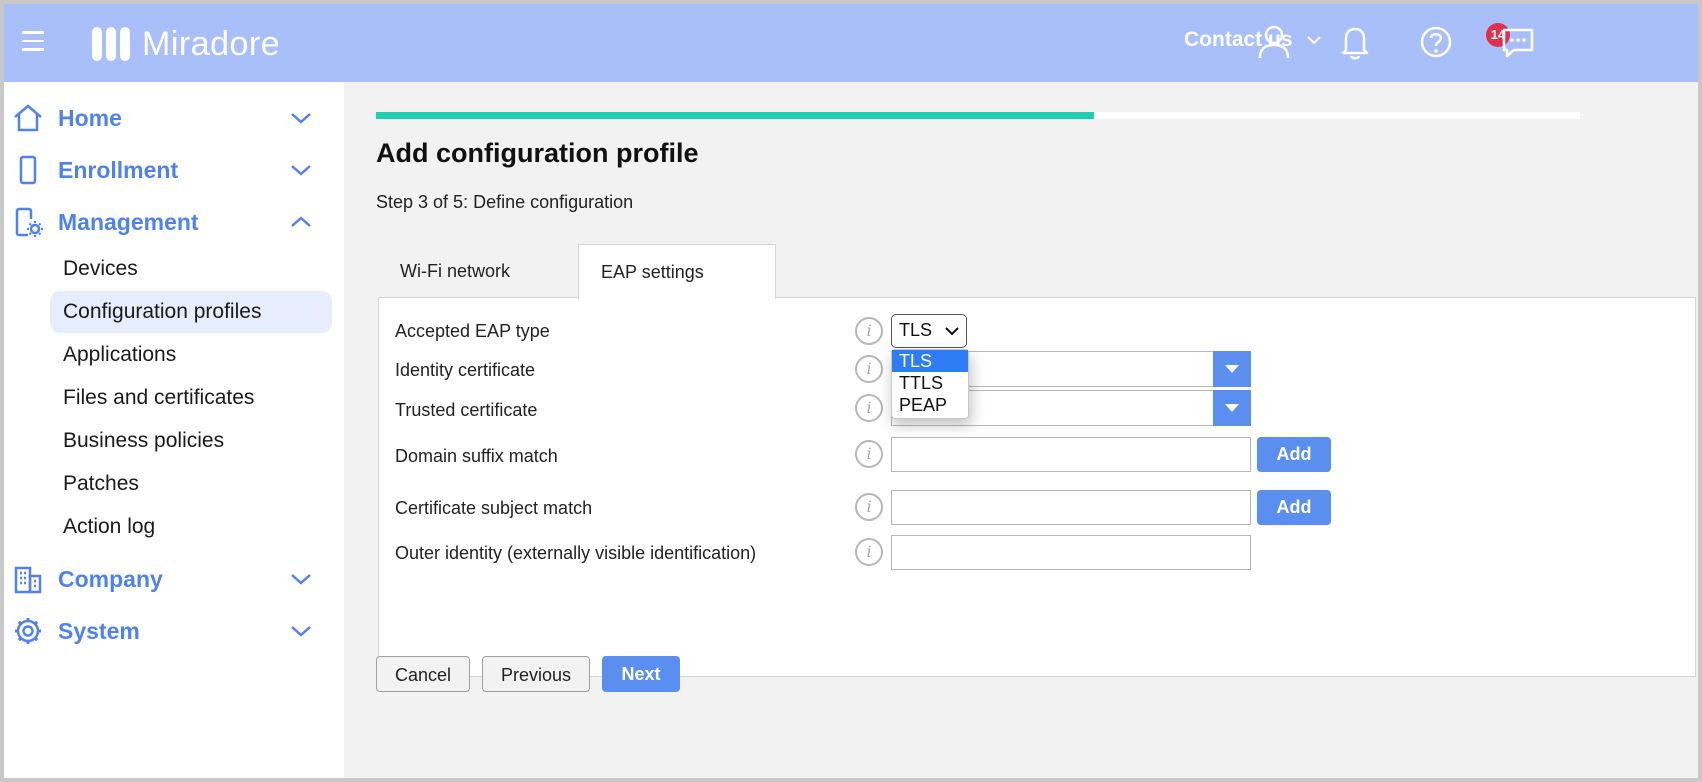 The image size is (1702, 782). Describe the element at coordinates (466, 410) in the screenshot. I see `trusted-certificate-label: Trusted certificate` at that location.